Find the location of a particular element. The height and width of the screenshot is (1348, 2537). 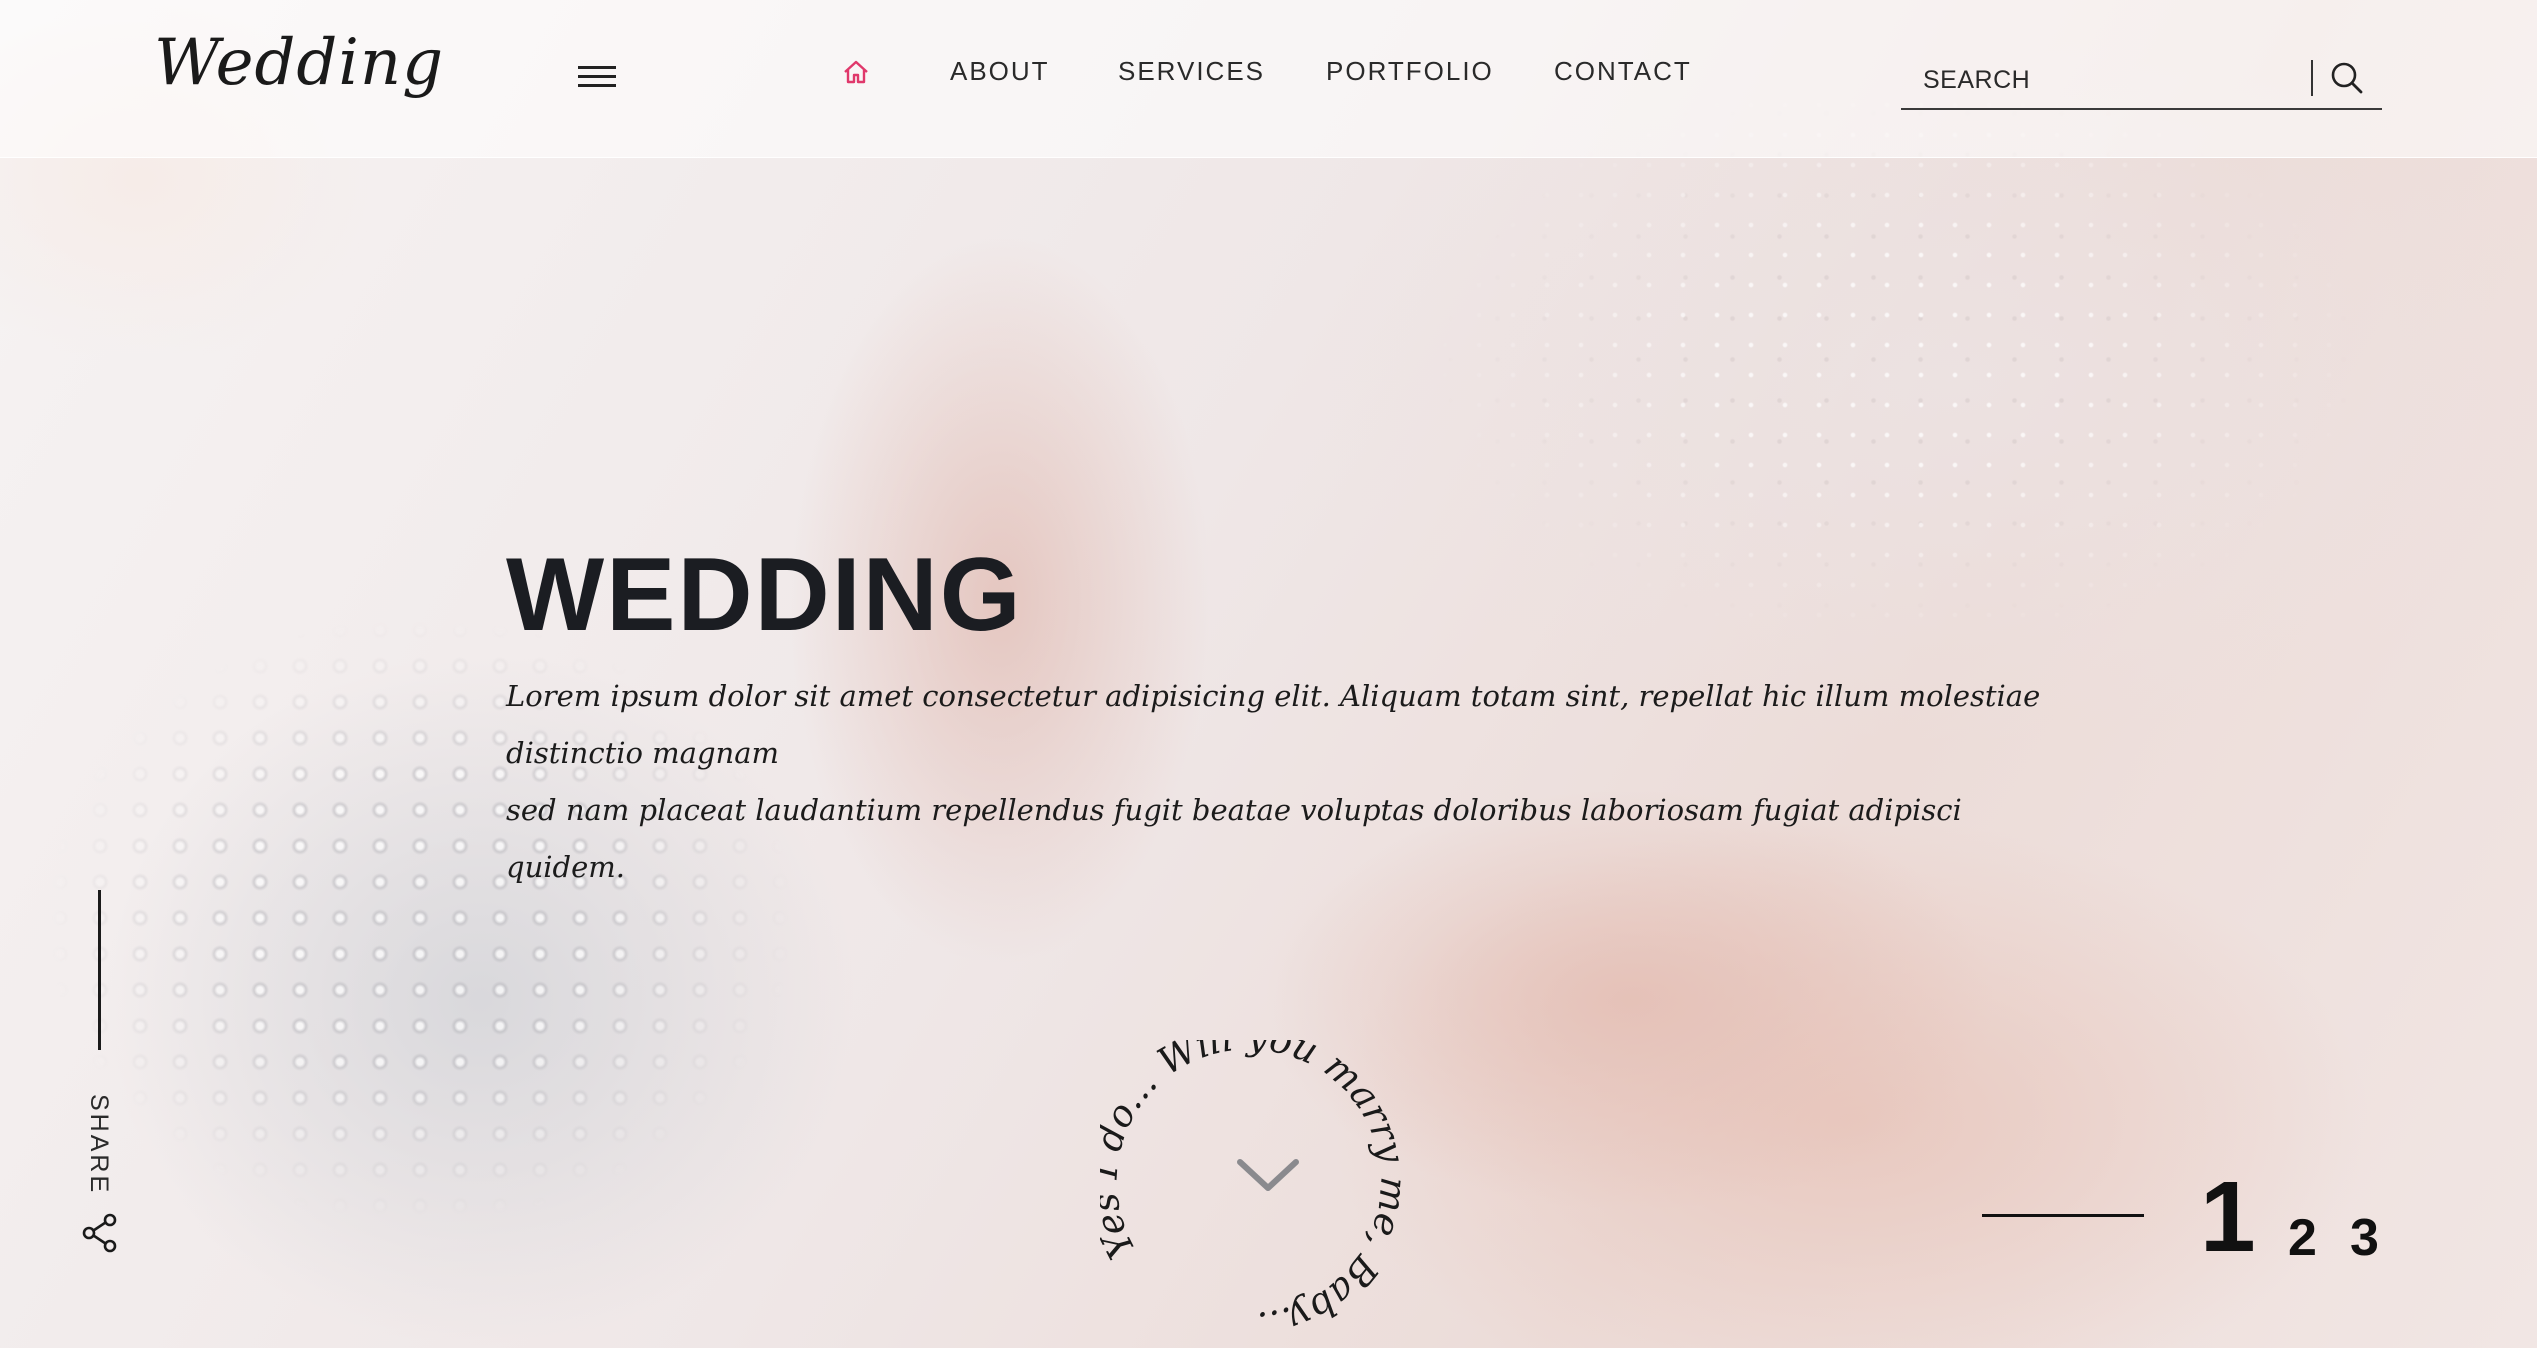

share-icon-svg is located at coordinates (99, 1233).